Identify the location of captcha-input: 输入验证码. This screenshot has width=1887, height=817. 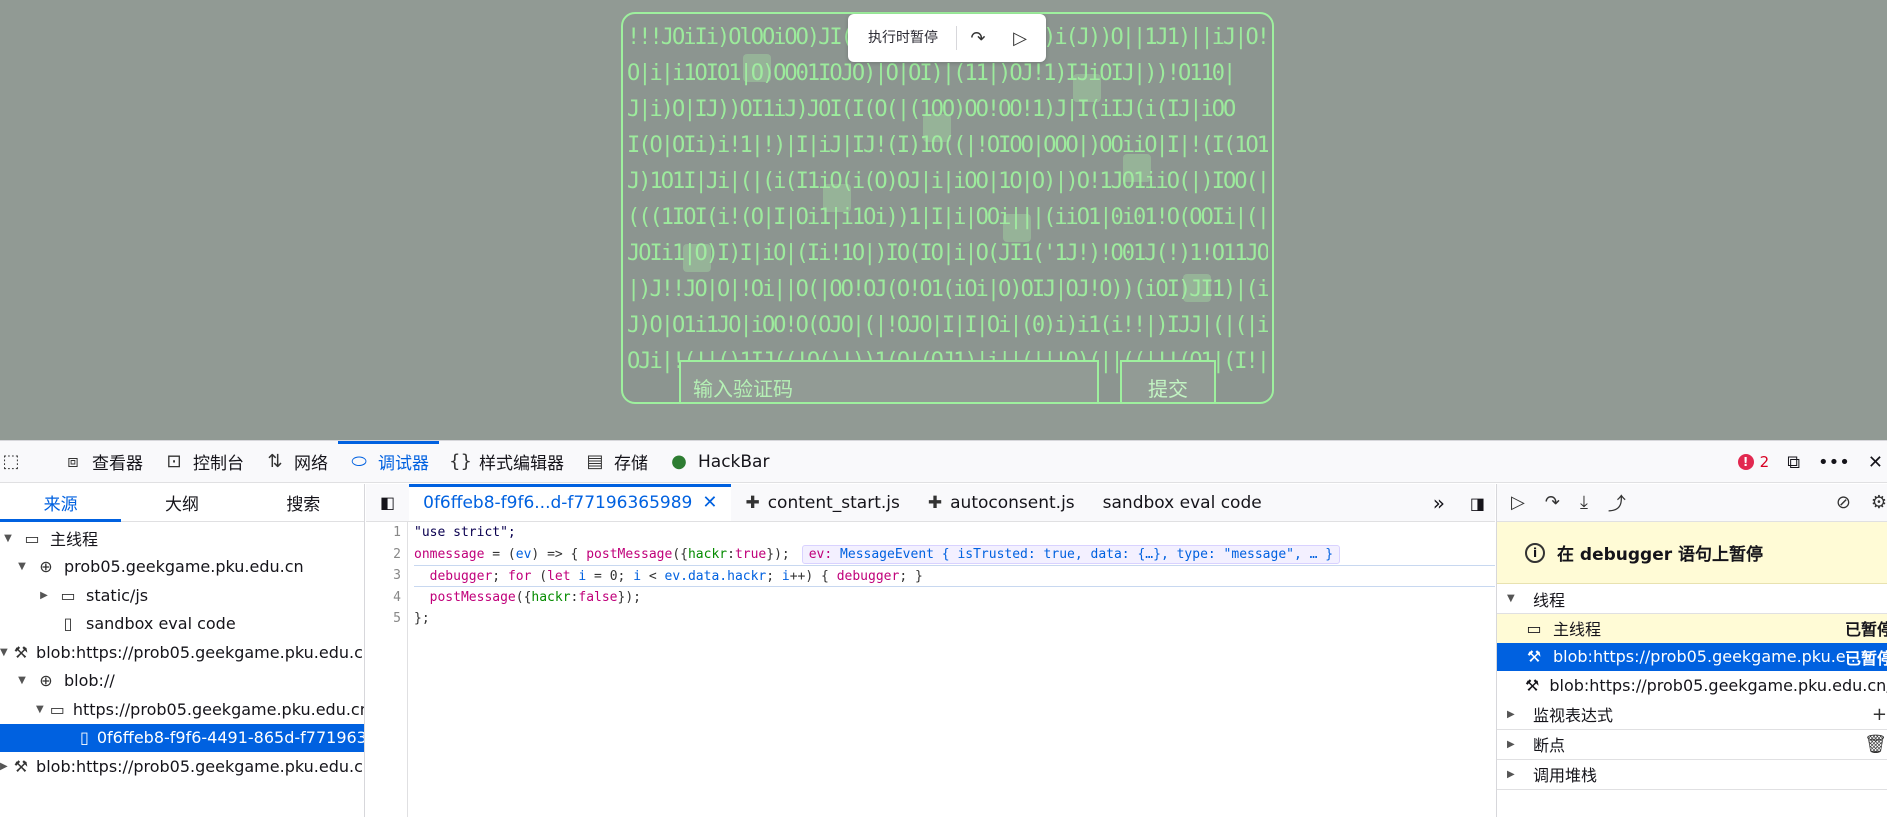
(889, 381).